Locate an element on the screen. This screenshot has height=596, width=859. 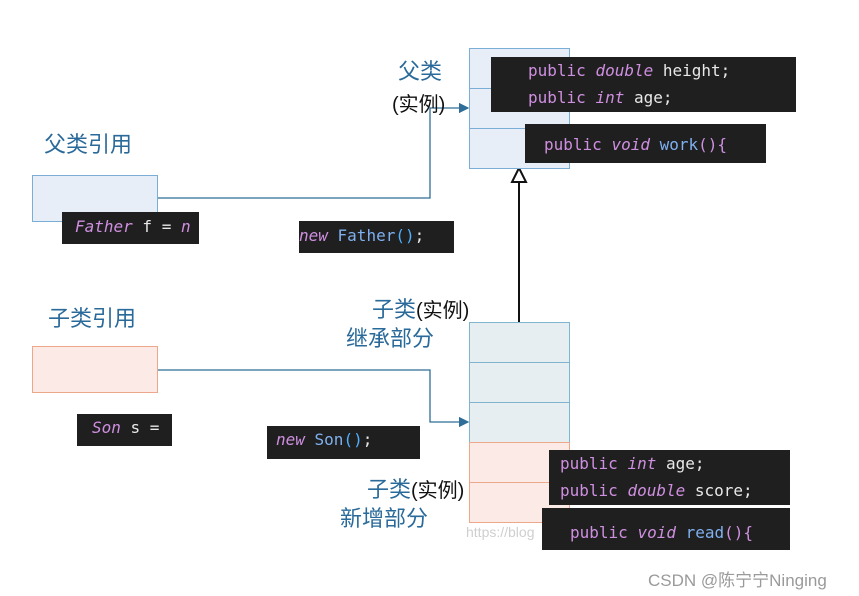
son-field-line: public double score; is located at coordinates (656, 490).